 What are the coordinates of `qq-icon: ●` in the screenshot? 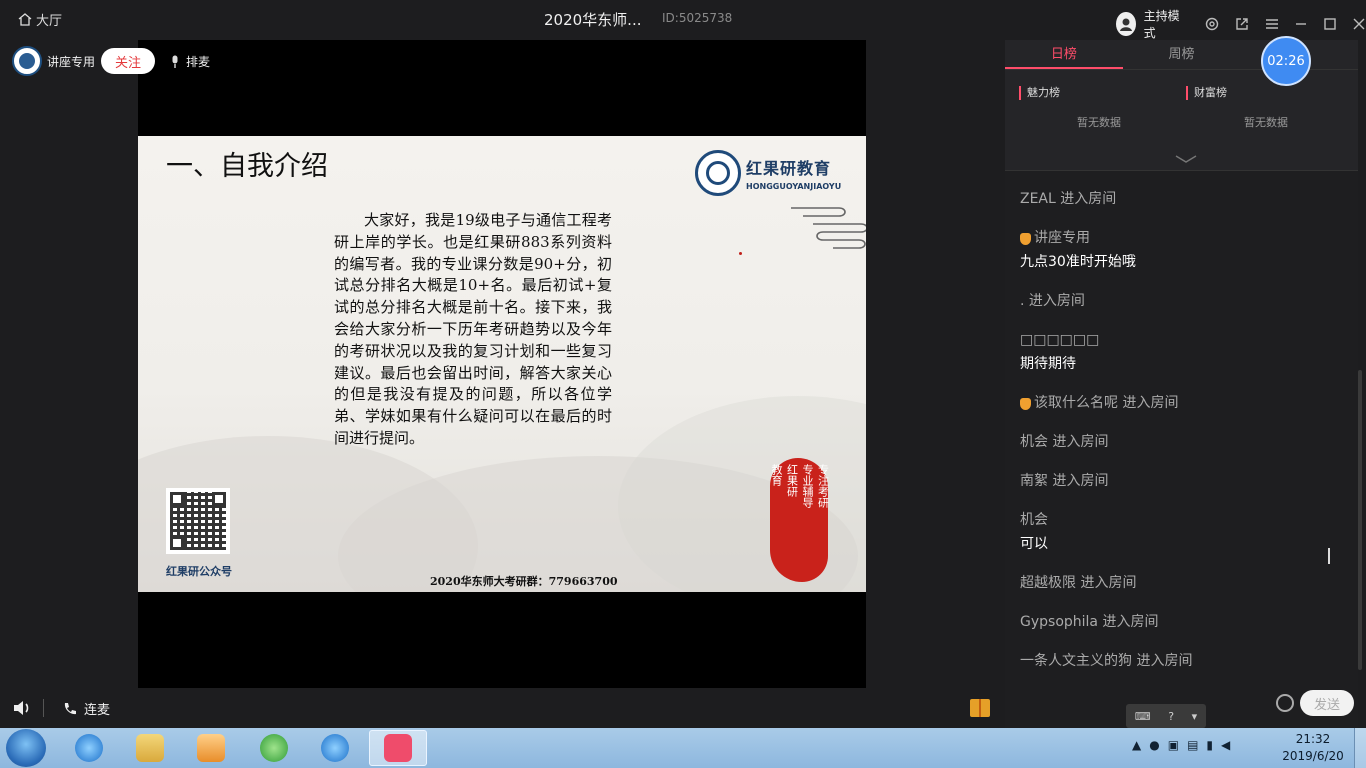 It's located at (1154, 745).